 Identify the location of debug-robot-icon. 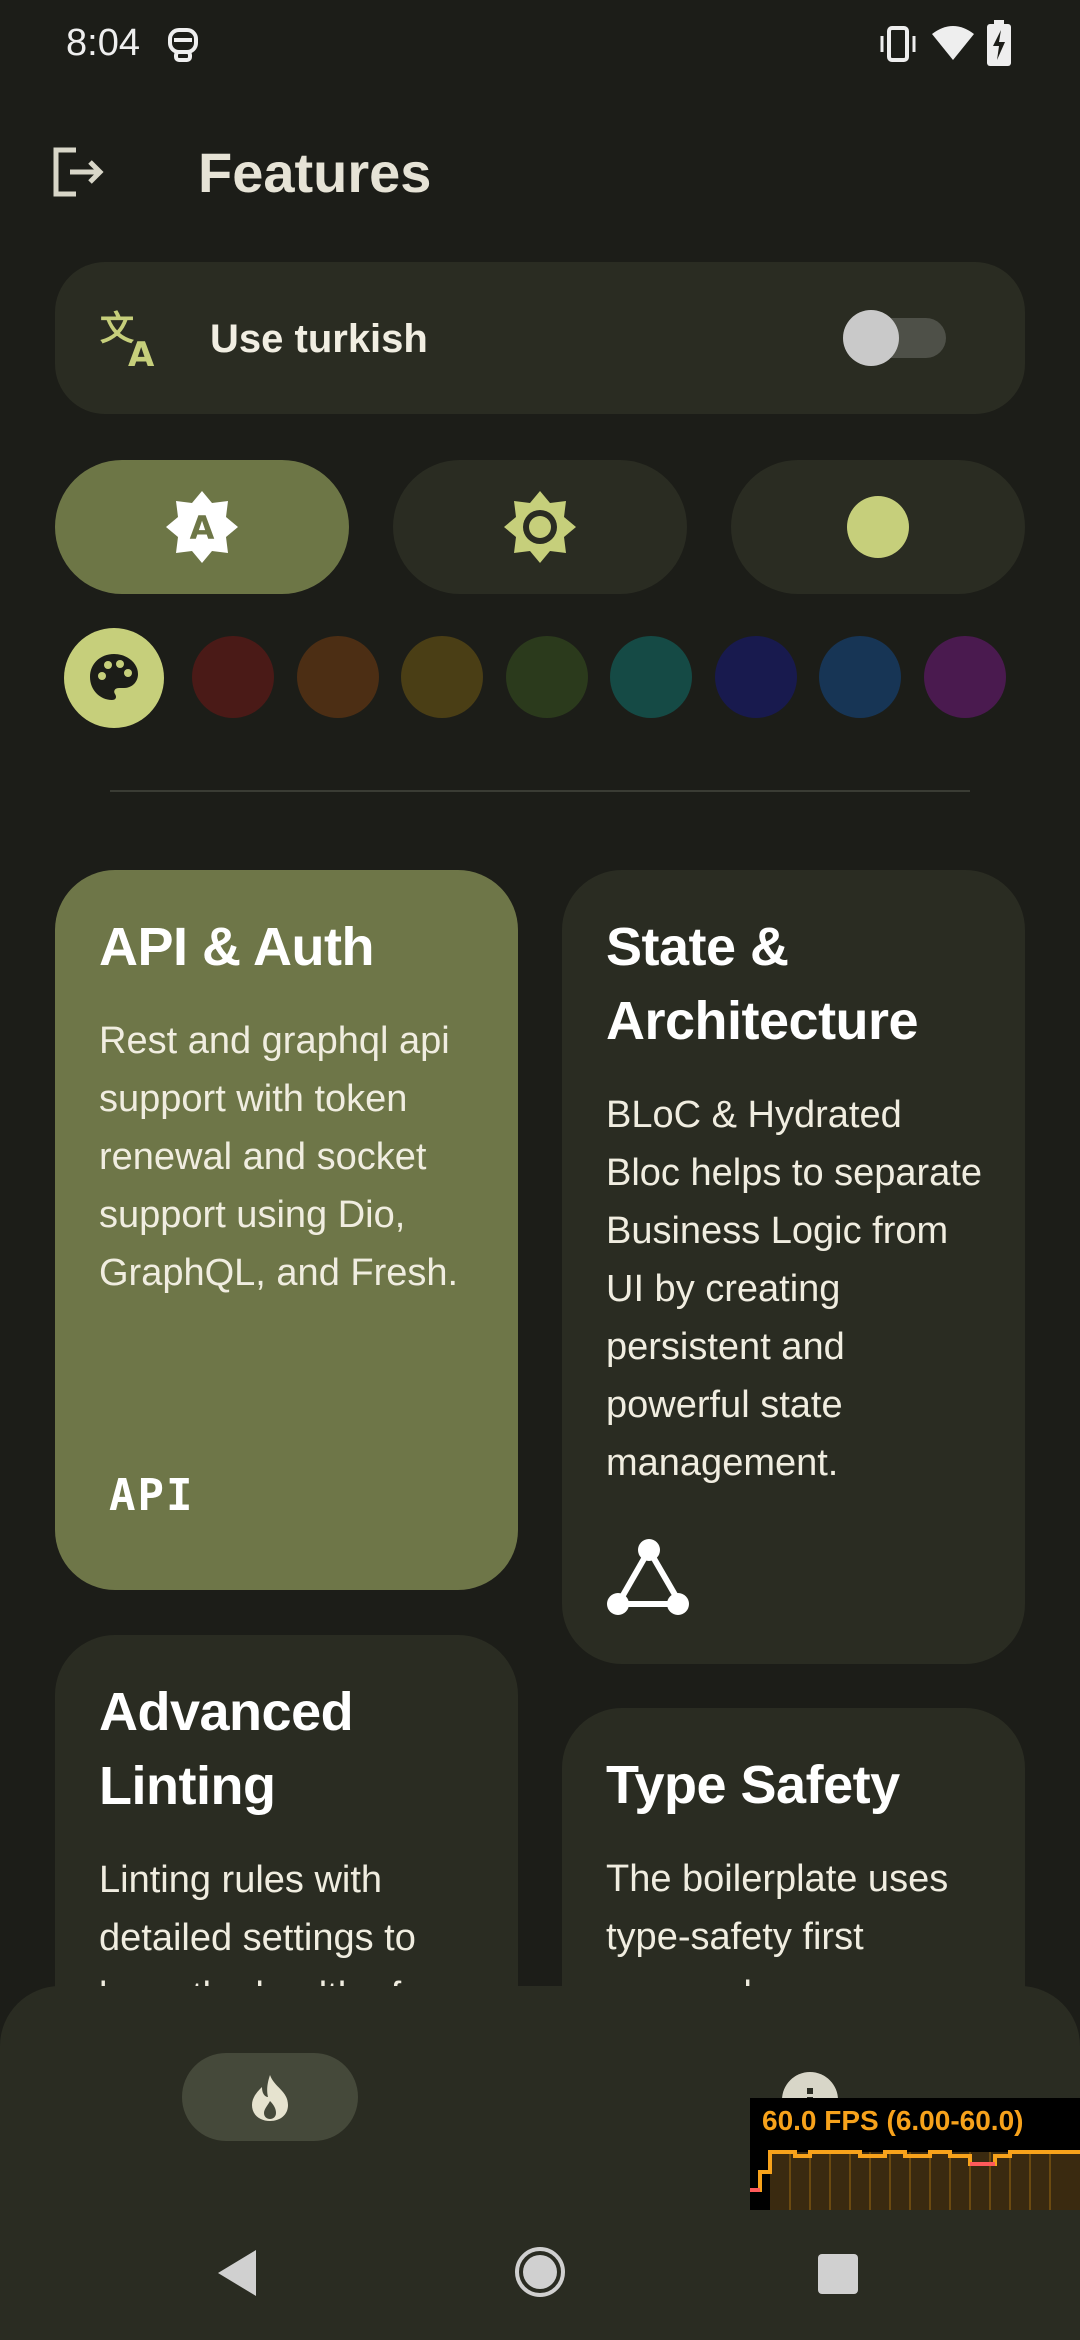
(183, 45).